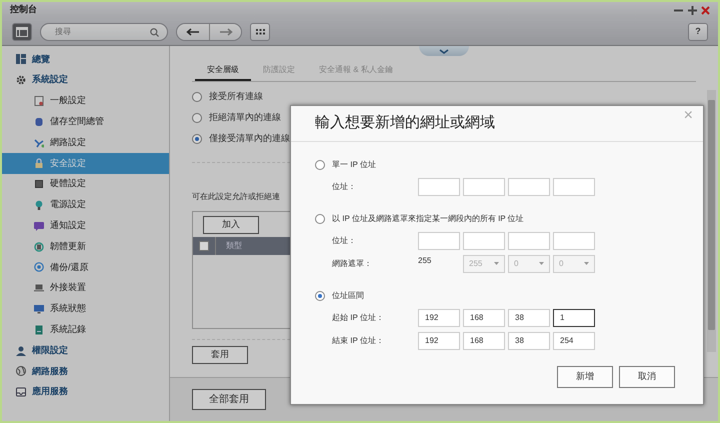 Image resolution: width=720 pixels, height=423 pixels. What do you see at coordinates (484, 263) in the screenshot?
I see `mask-select: 255` at bounding box center [484, 263].